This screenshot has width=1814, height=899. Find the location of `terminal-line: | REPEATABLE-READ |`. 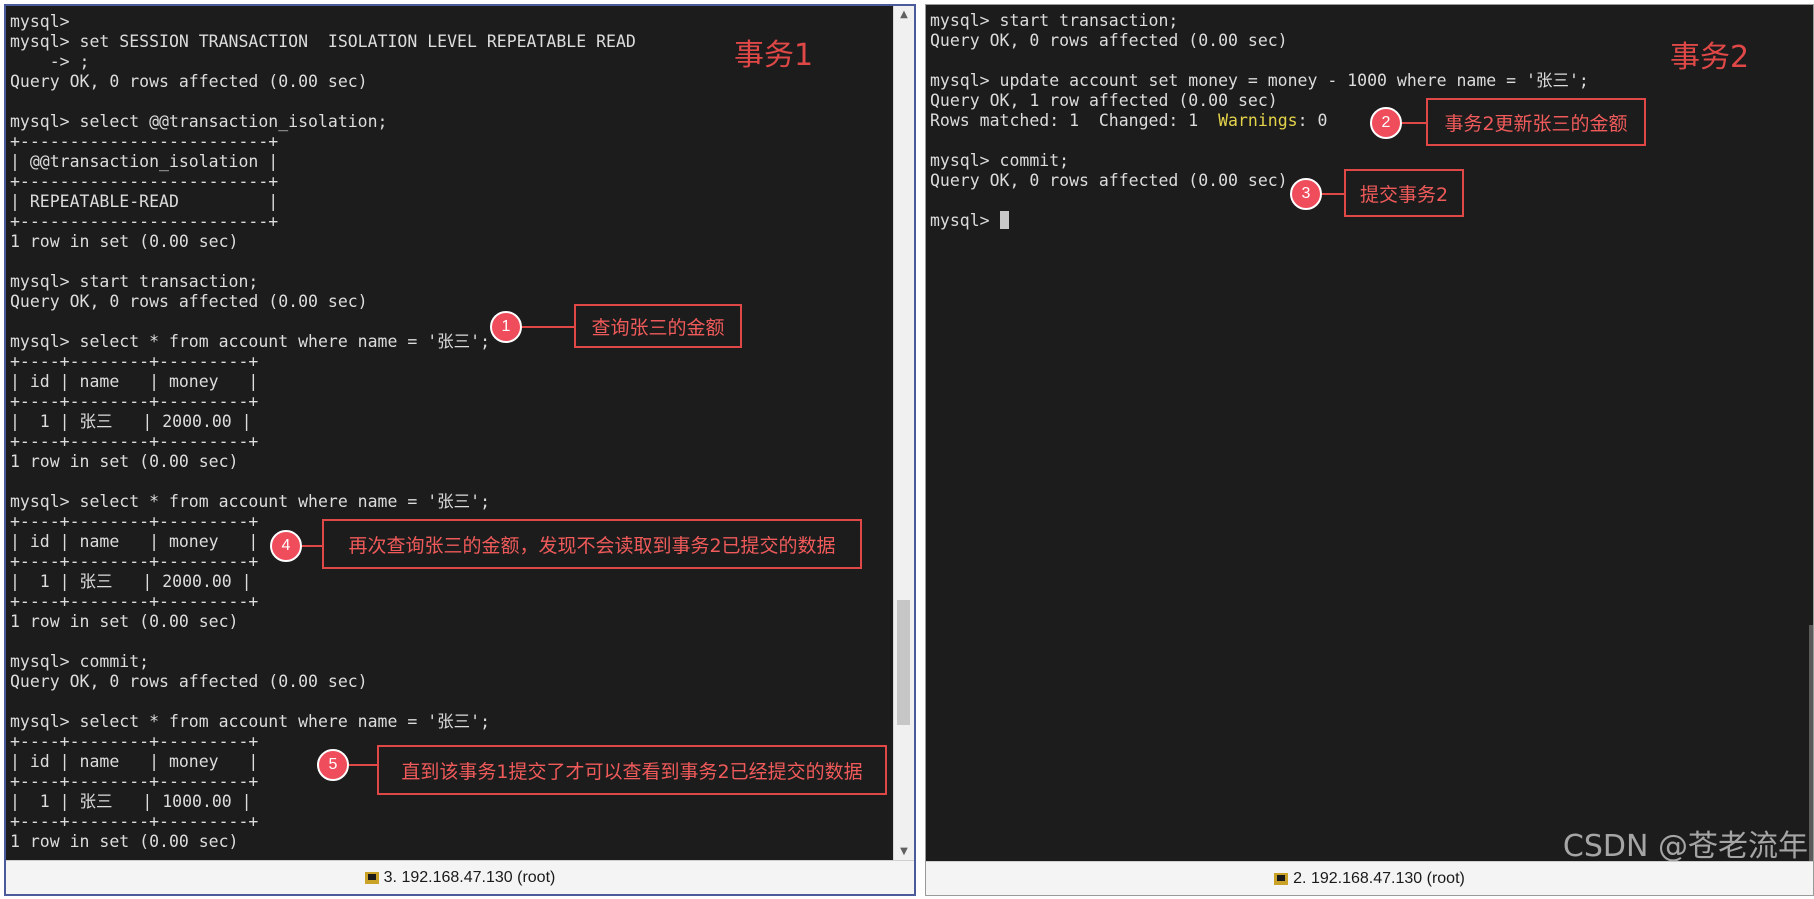

terminal-line: | REPEATABLE-READ | is located at coordinates (144, 201).